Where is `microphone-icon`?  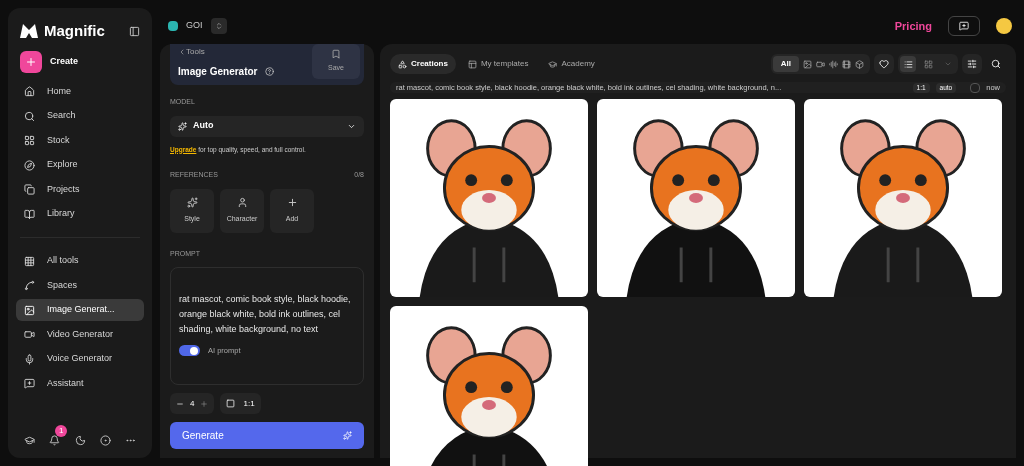
microphone-icon is located at coordinates (29, 359).